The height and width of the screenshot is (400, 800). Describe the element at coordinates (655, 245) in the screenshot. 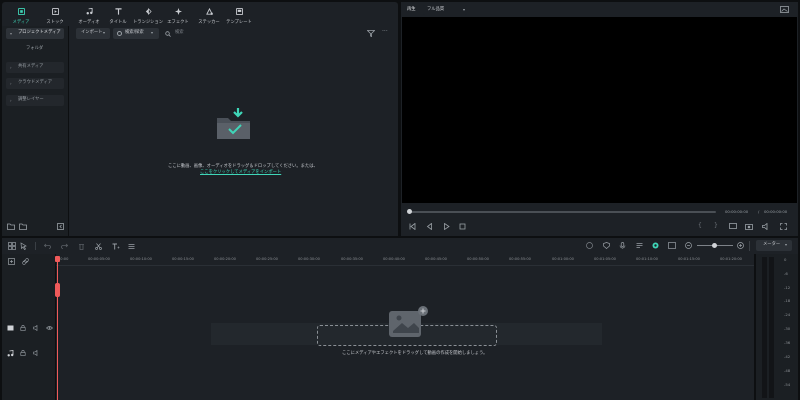

I see `ai-tool-icon` at that location.